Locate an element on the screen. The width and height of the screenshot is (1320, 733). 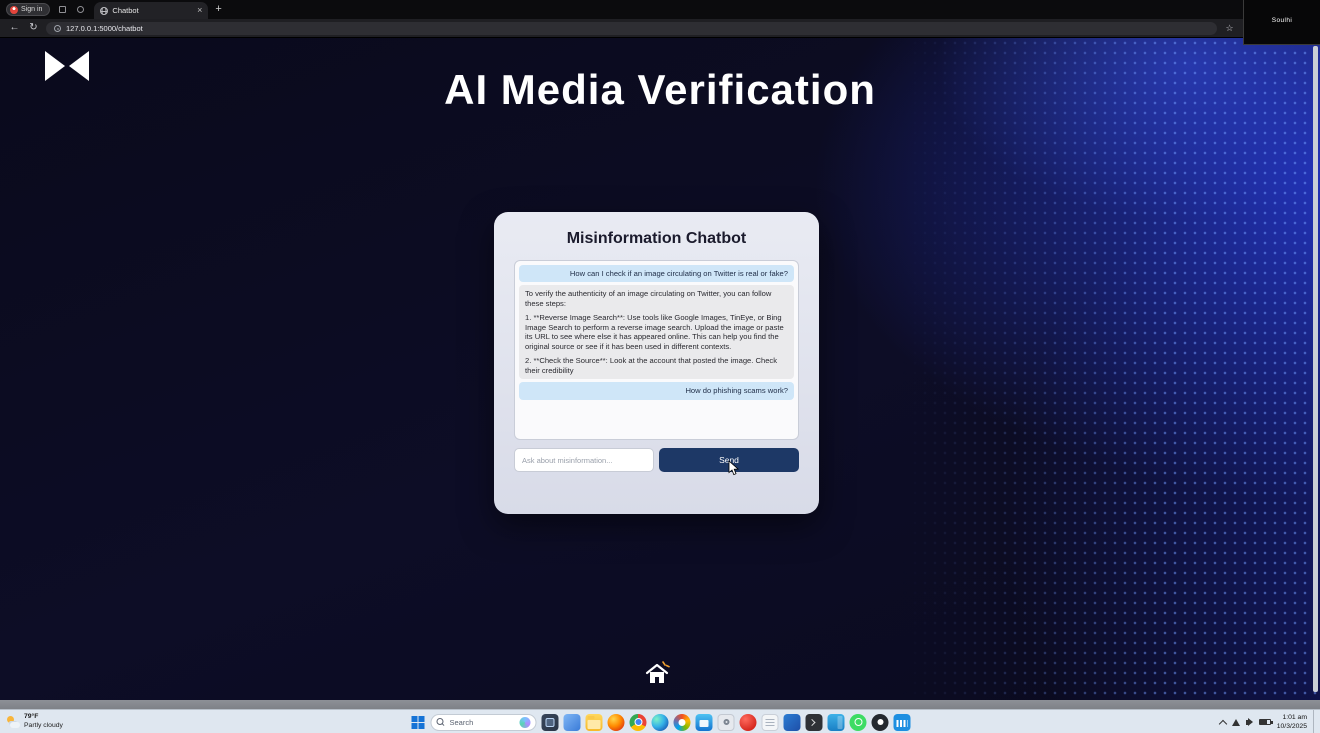
browser-signin-button: Sign in is located at coordinates (28, 9).